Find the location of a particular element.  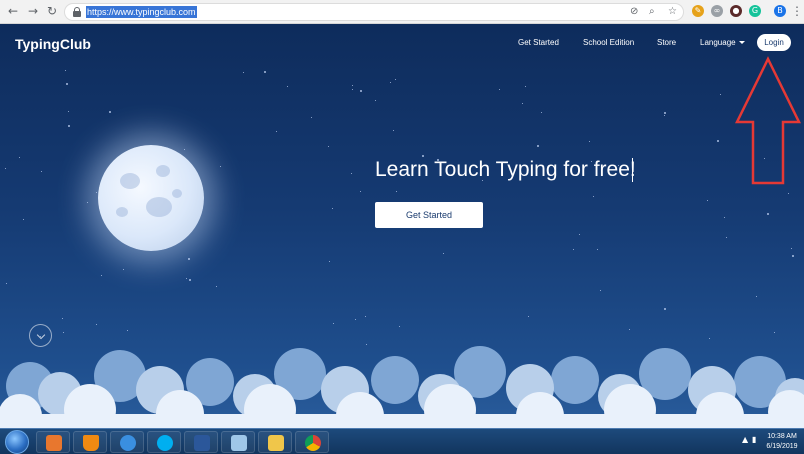

profile-avatar: B is located at coordinates (780, 11).